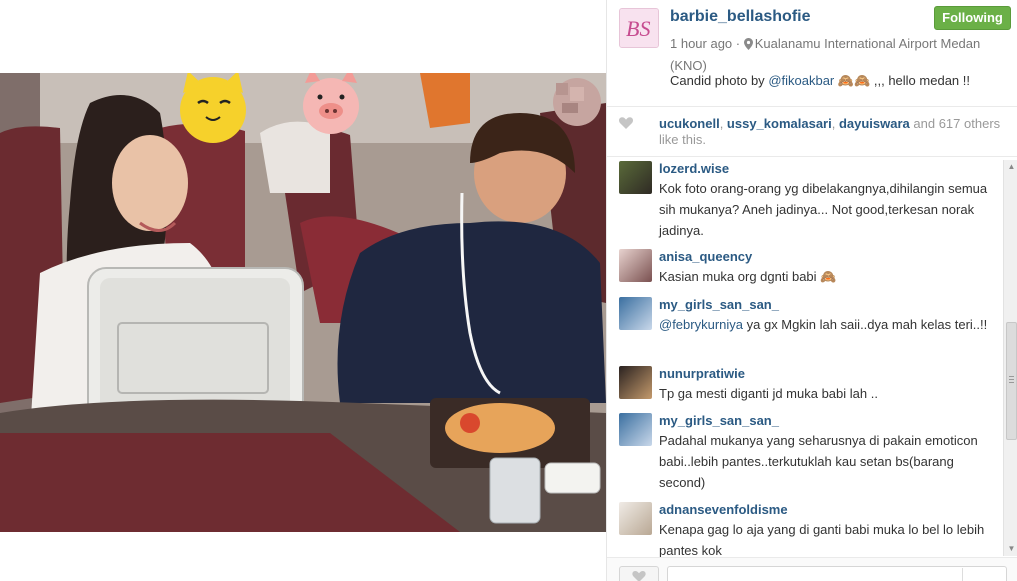 This screenshot has height=581, width=1017. I want to click on like-button, so click(639, 573).